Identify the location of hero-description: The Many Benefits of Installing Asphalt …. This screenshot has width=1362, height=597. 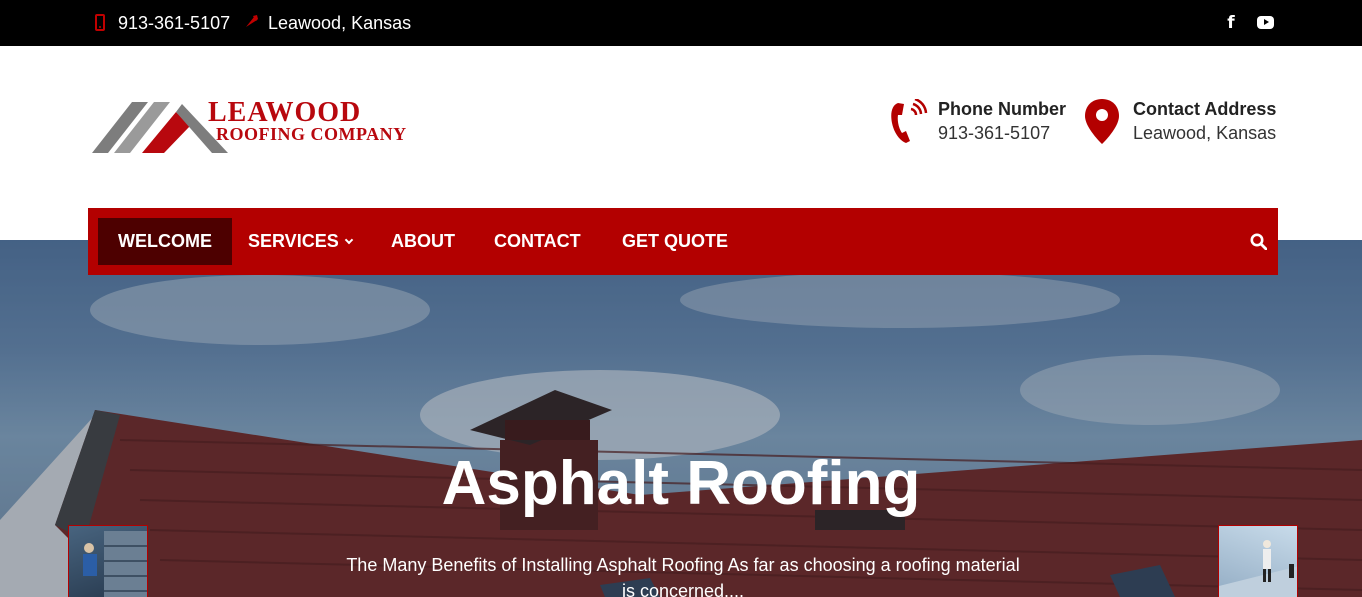
(683, 576).